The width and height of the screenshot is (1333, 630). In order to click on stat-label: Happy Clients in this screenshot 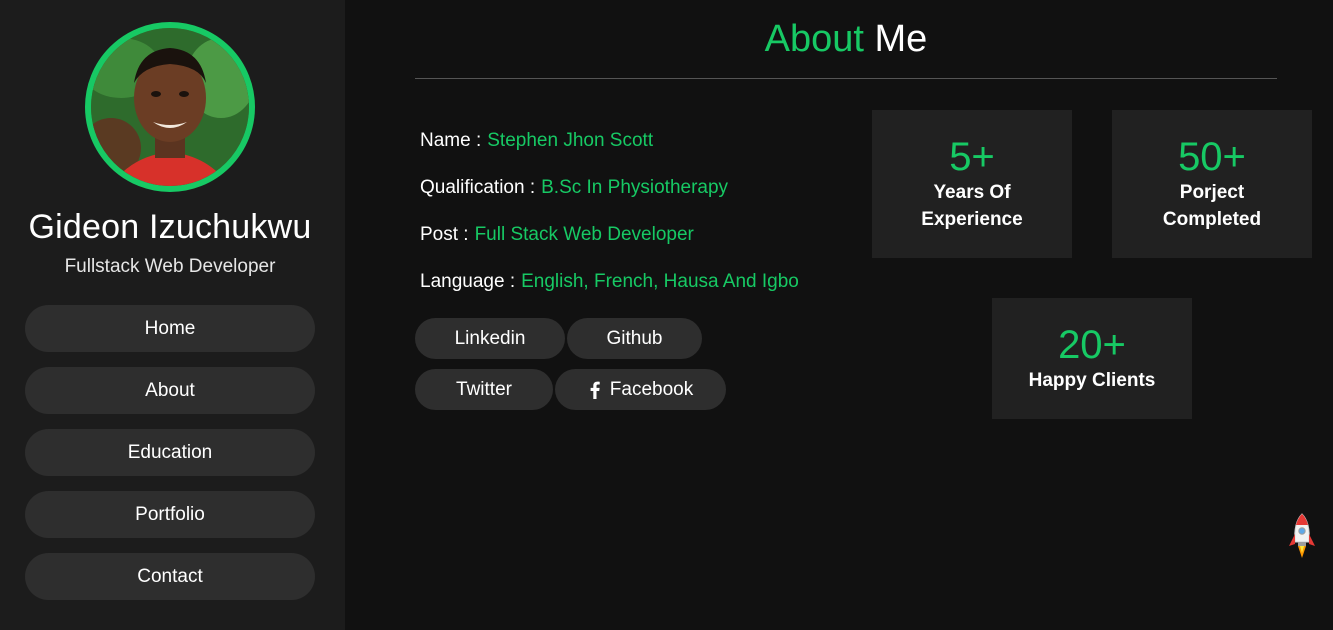, I will do `click(1092, 380)`.